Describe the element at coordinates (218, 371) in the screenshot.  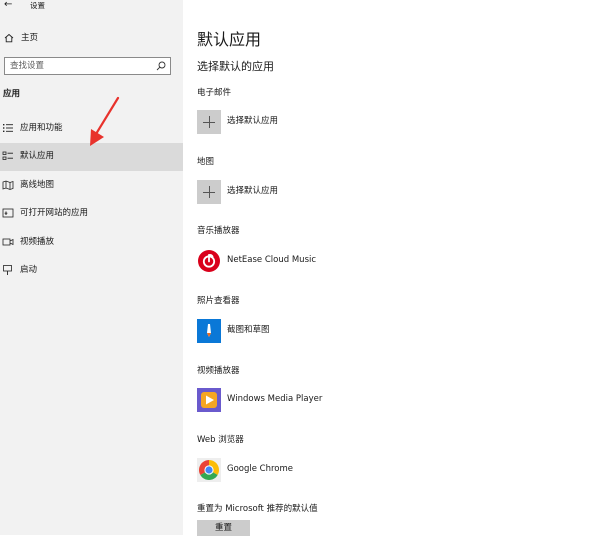
I see `category-label-video-player: 视频播放器` at that location.